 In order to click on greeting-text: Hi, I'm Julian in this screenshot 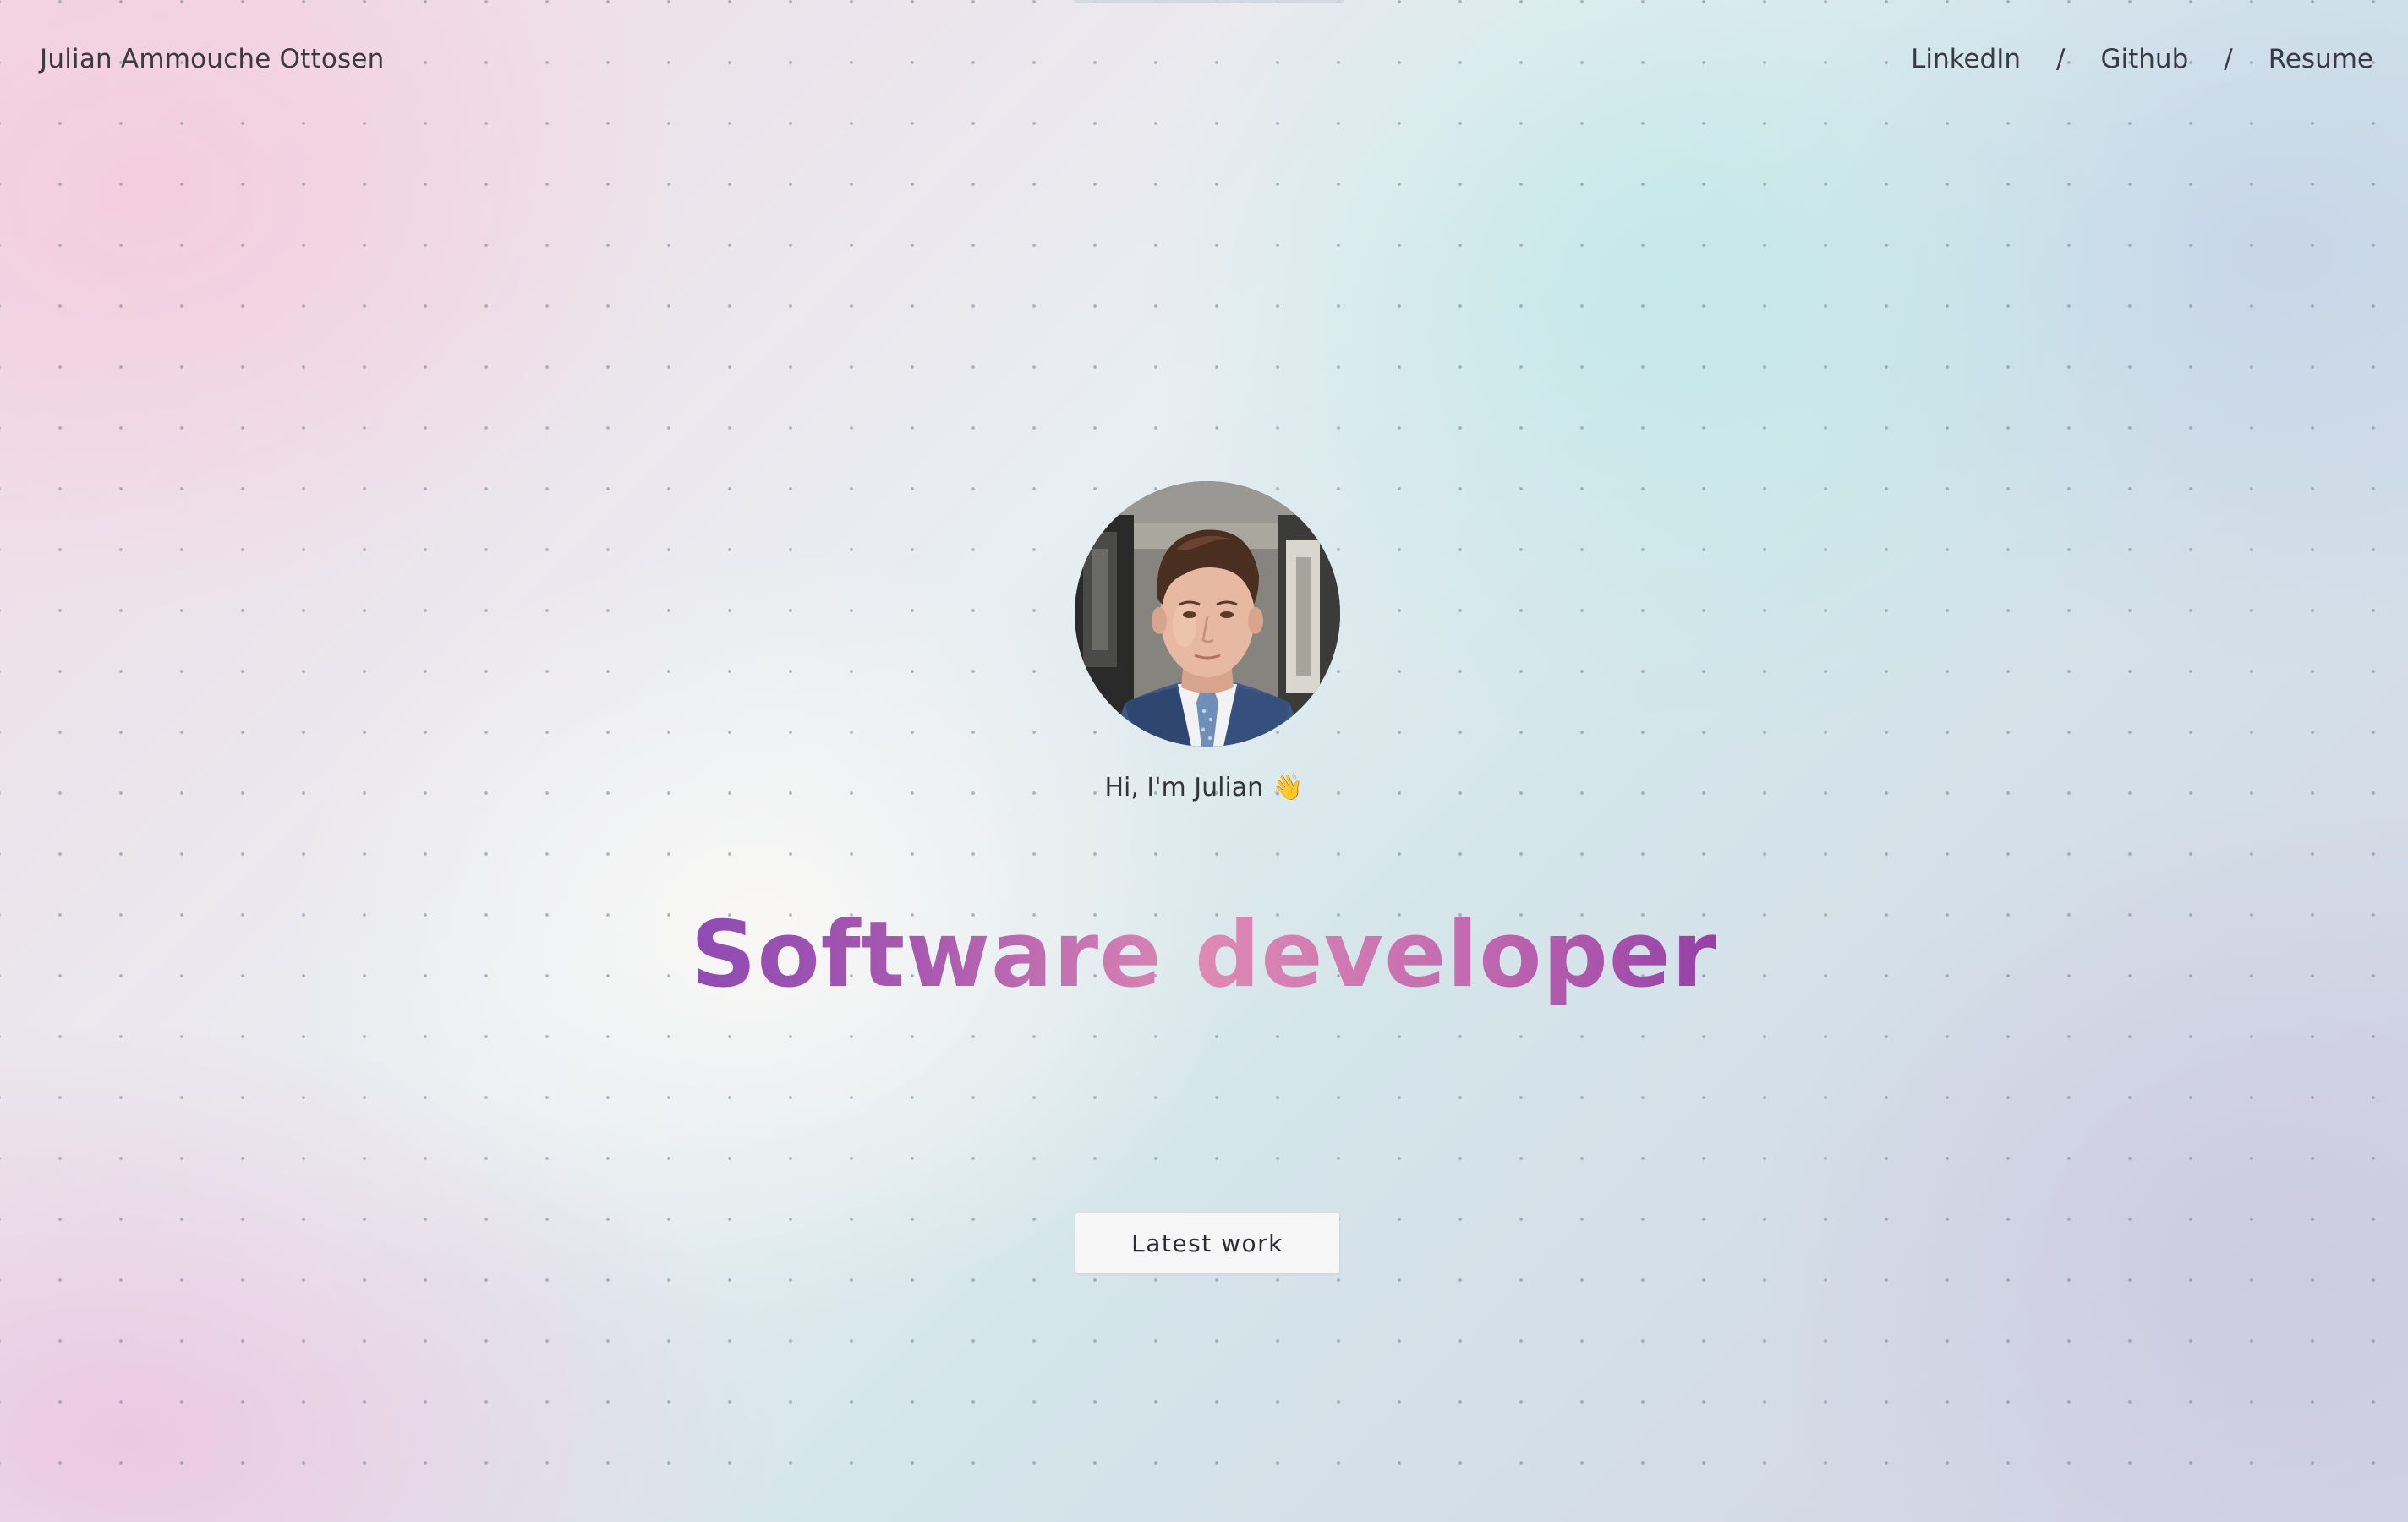, I will do `click(1184, 787)`.